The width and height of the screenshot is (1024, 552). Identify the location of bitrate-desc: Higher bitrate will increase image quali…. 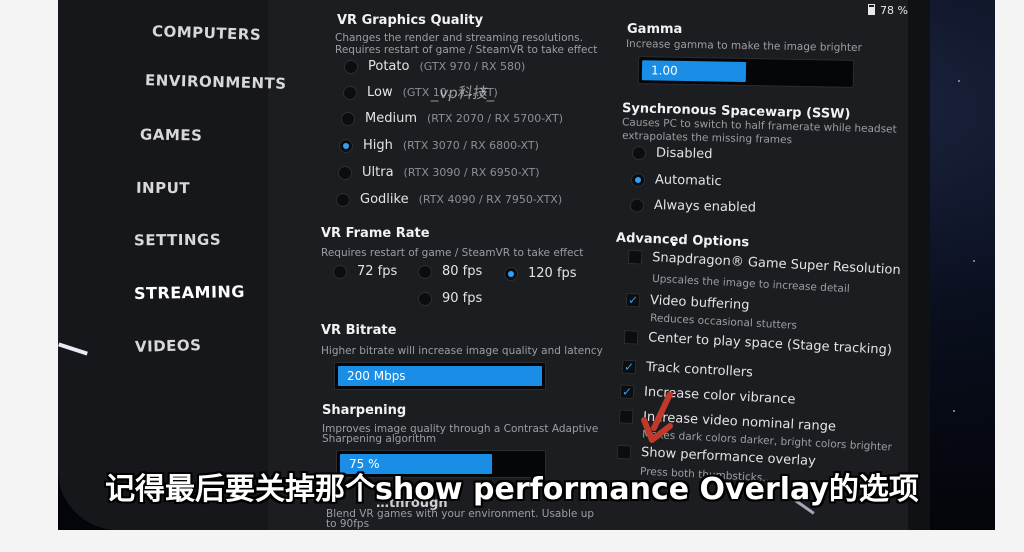
(462, 351).